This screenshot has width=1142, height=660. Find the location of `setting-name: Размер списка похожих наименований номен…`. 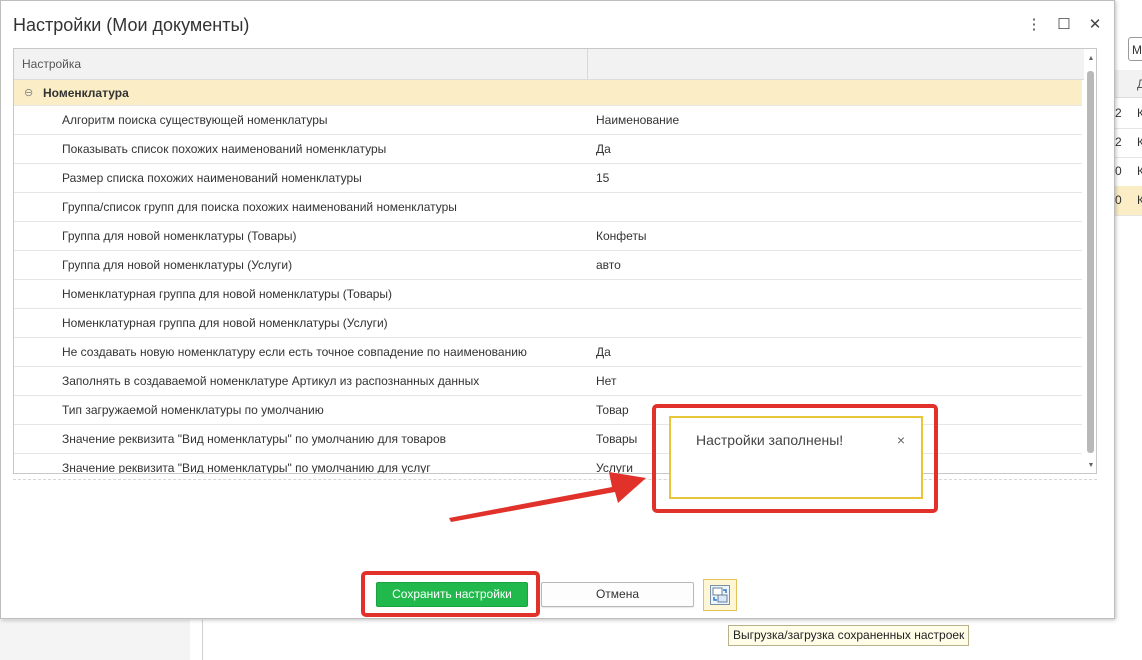

setting-name: Размер списка похожих наименований номен… is located at coordinates (212, 178).